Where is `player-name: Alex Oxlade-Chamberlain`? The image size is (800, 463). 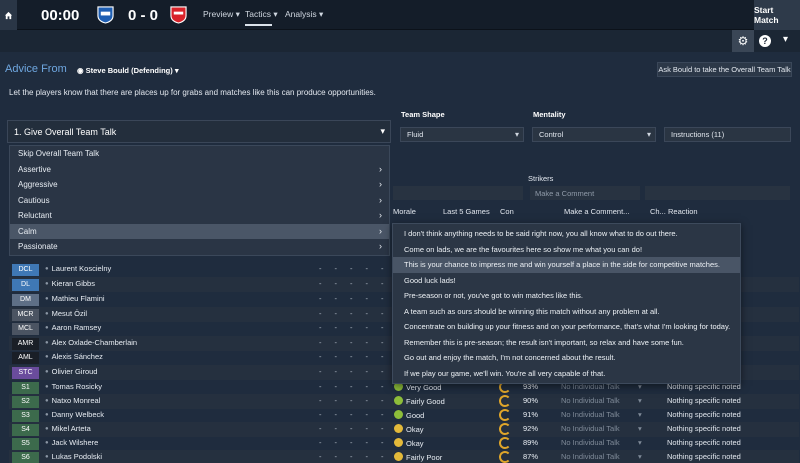 player-name: Alex Oxlade-Chamberlain is located at coordinates (91, 342).